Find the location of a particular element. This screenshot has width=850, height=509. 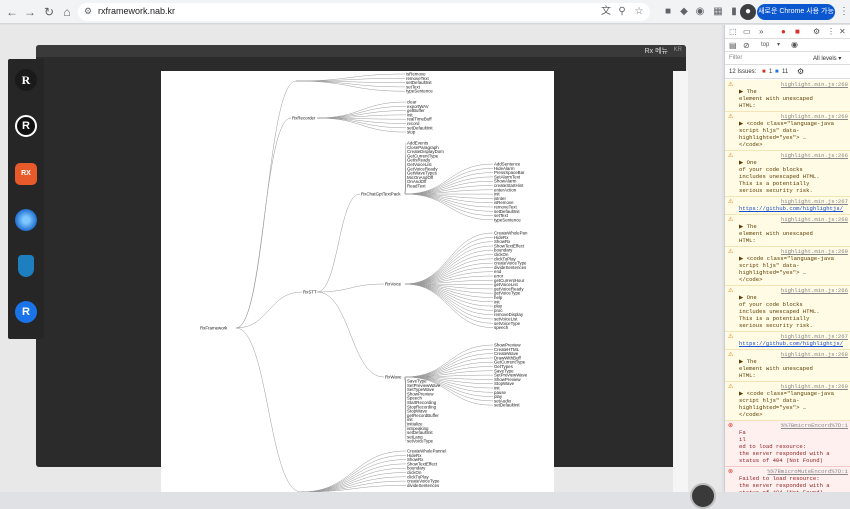

tree-root-node: RxFramework is located at coordinates (214, 328).